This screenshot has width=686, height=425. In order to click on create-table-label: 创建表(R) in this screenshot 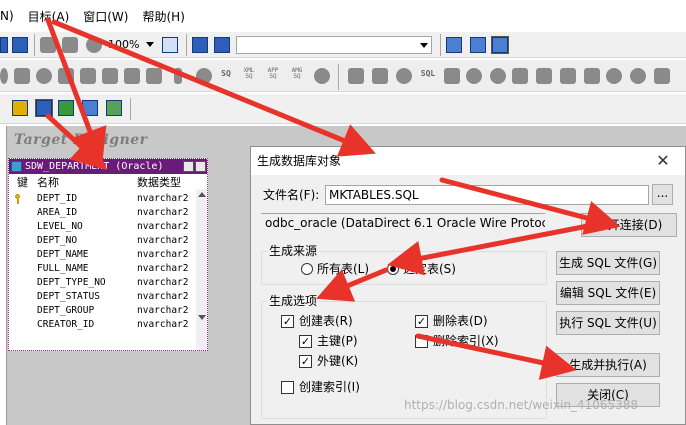, I will do `click(326, 321)`.